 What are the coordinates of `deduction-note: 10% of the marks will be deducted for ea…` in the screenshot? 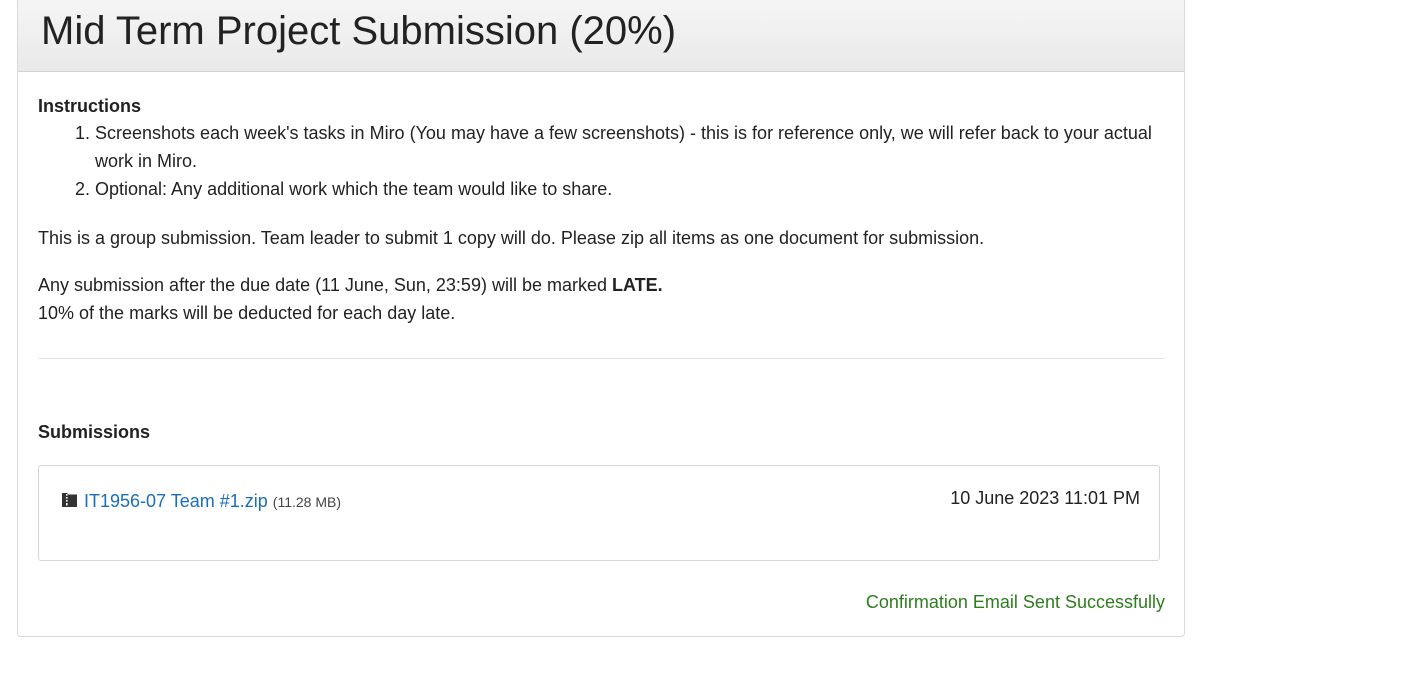 It's located at (247, 313).